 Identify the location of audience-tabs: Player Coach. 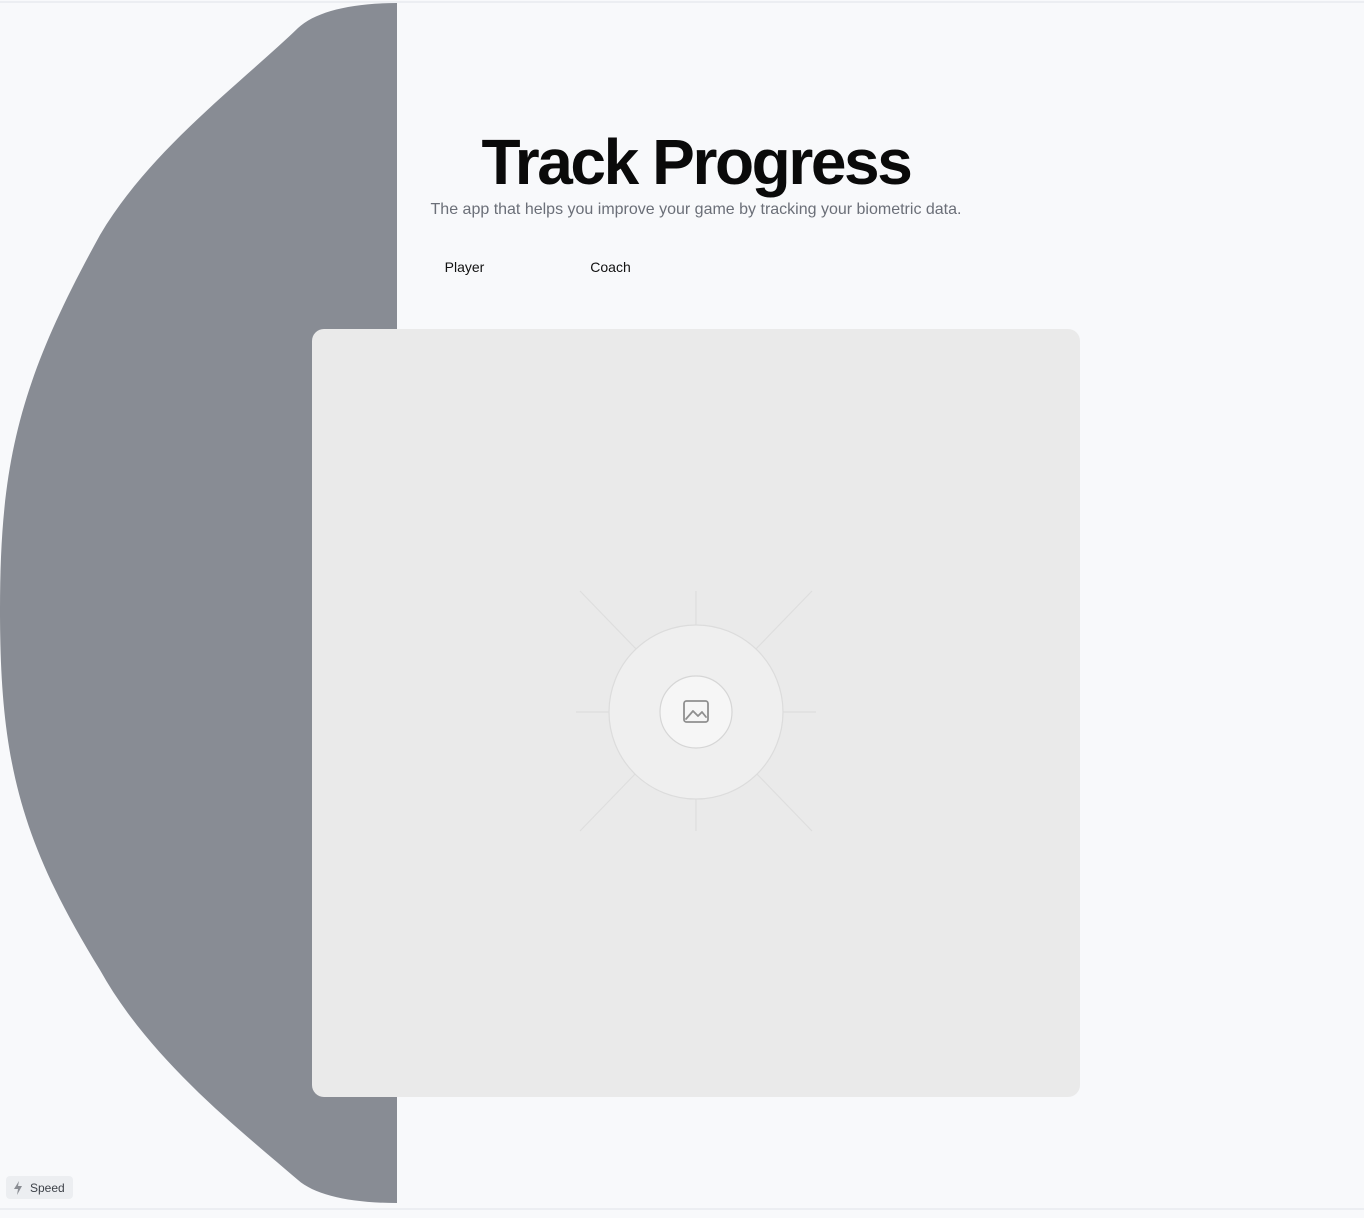
(558, 267).